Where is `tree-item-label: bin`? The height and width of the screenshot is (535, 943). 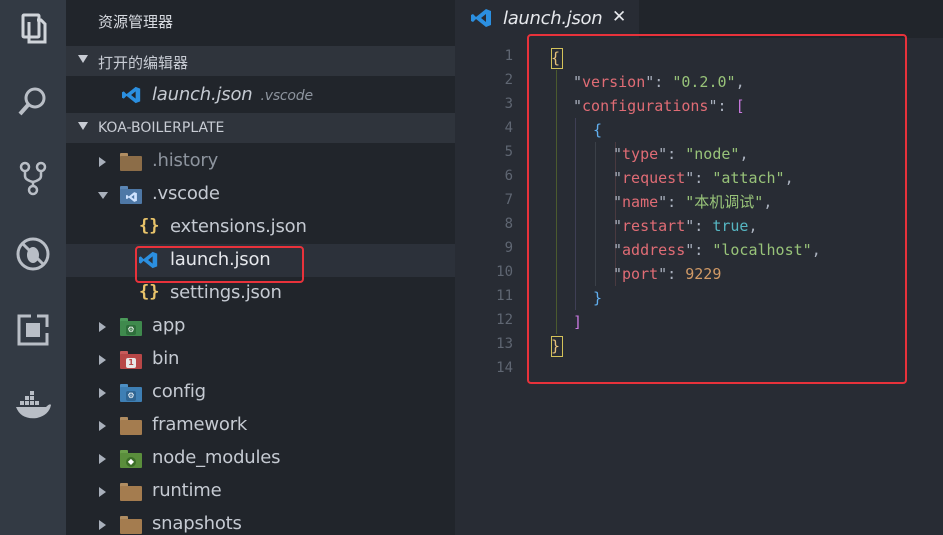
tree-item-label: bin is located at coordinates (166, 358).